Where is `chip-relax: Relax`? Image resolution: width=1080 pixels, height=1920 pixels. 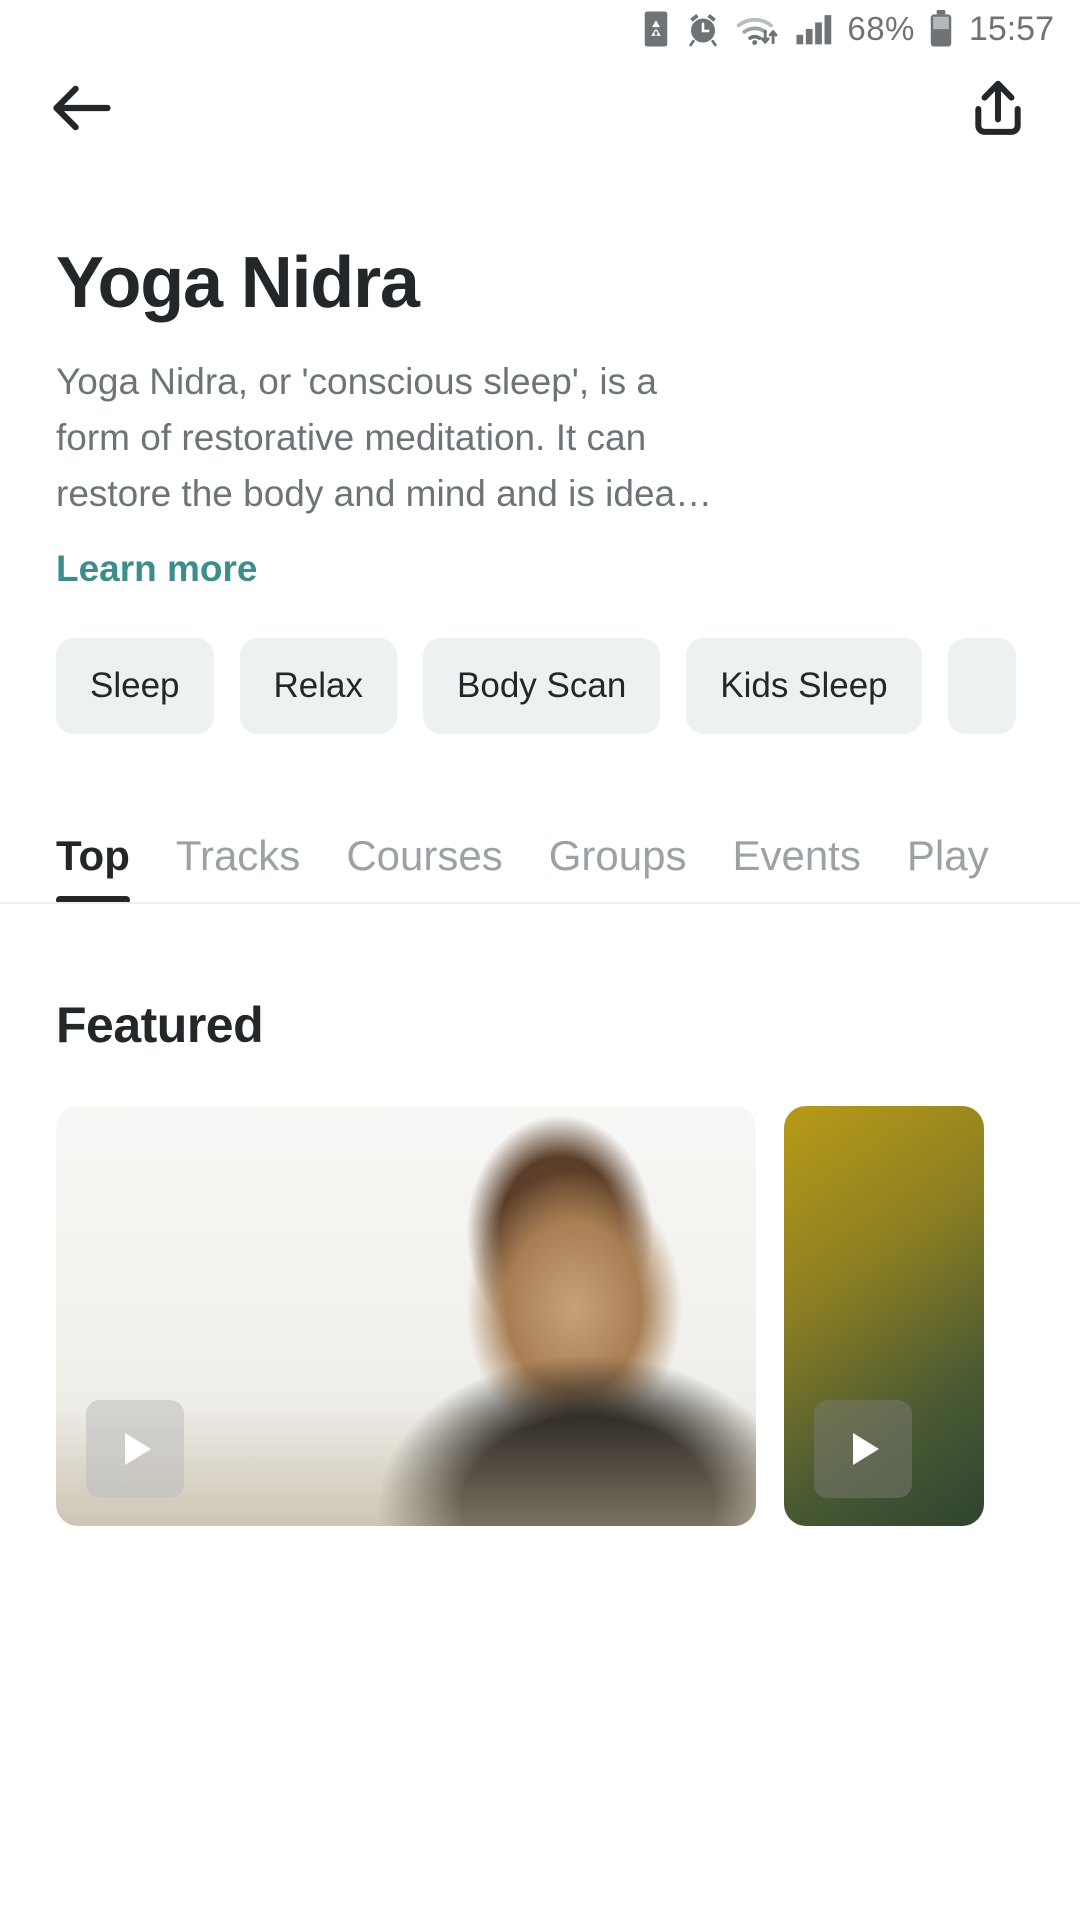 chip-relax: Relax is located at coordinates (318, 686).